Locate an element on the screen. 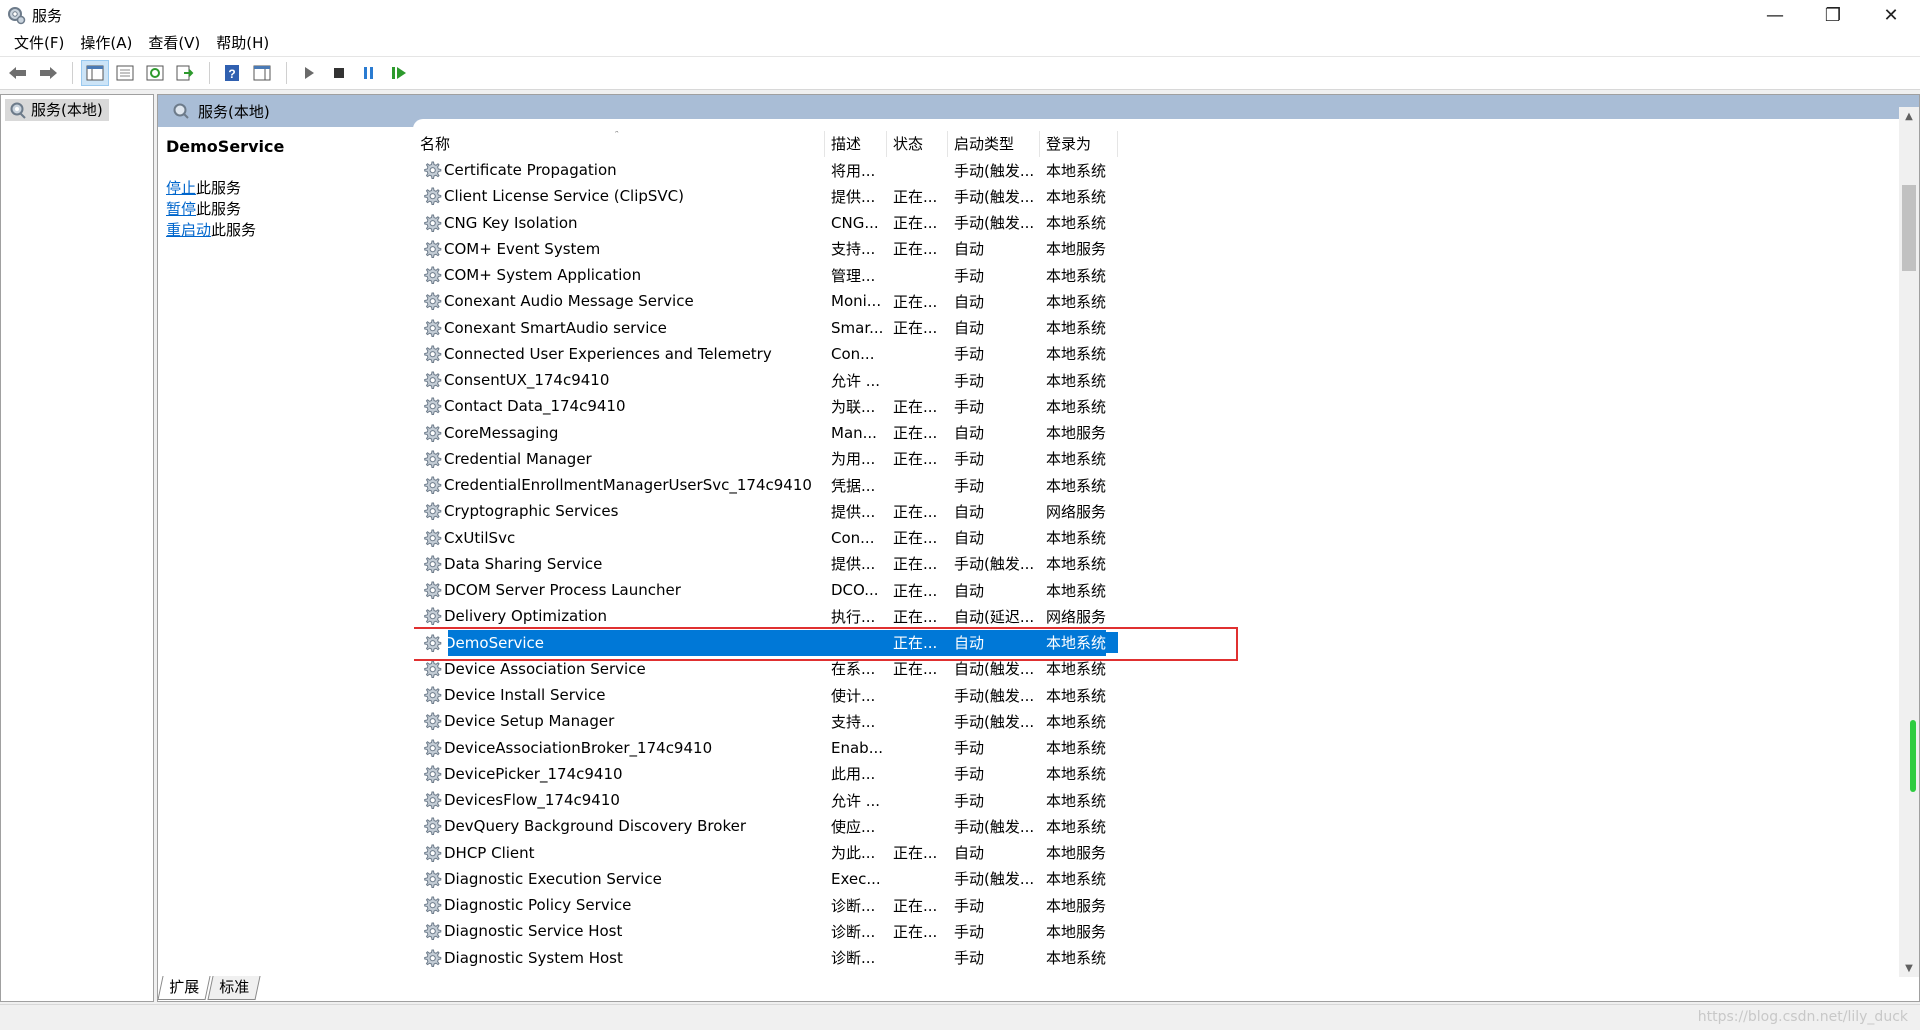 This screenshot has height=1030, width=1920. minimize-button: — is located at coordinates (1775, 15).